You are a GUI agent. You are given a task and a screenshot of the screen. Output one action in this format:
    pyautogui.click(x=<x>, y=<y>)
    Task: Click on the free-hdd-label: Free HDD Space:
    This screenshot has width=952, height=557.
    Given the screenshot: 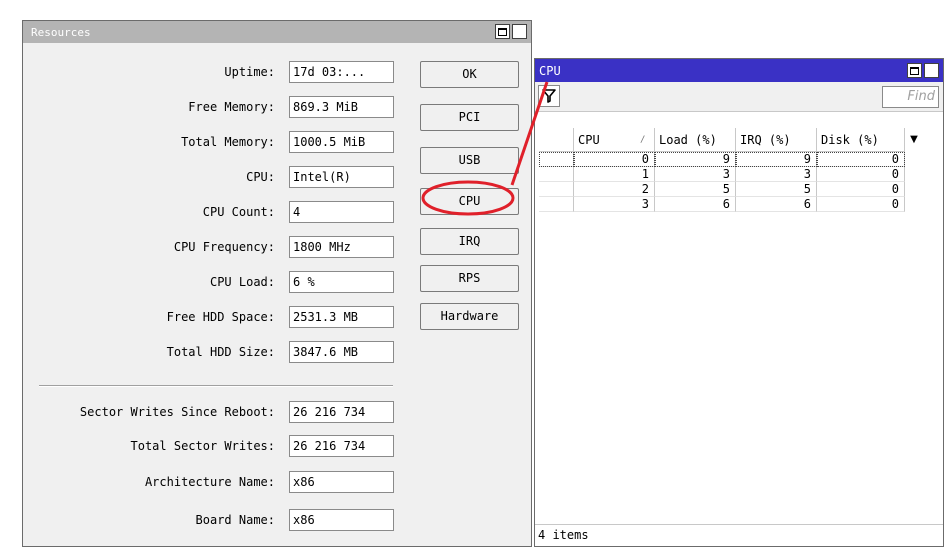 What is the action you would take?
    pyautogui.click(x=220, y=317)
    